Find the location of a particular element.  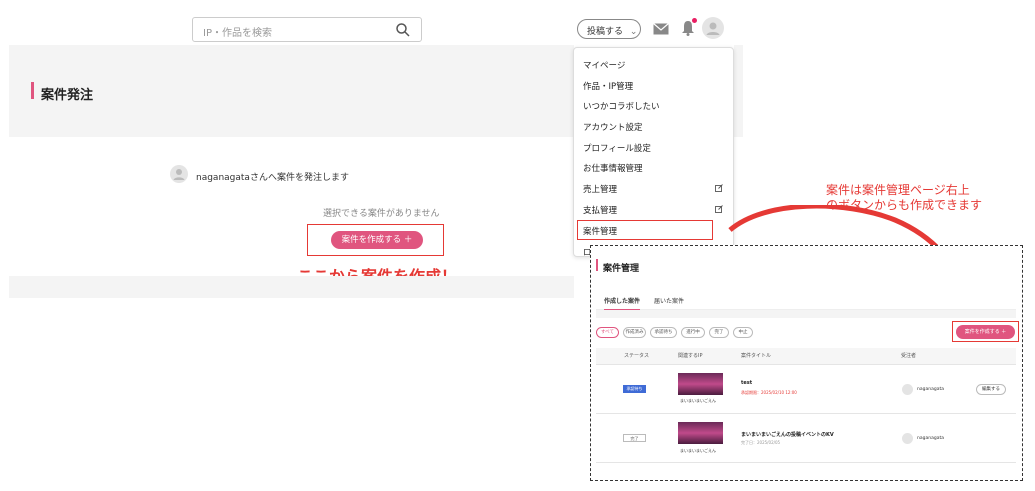

title-band is located at coordinates (291, 91).